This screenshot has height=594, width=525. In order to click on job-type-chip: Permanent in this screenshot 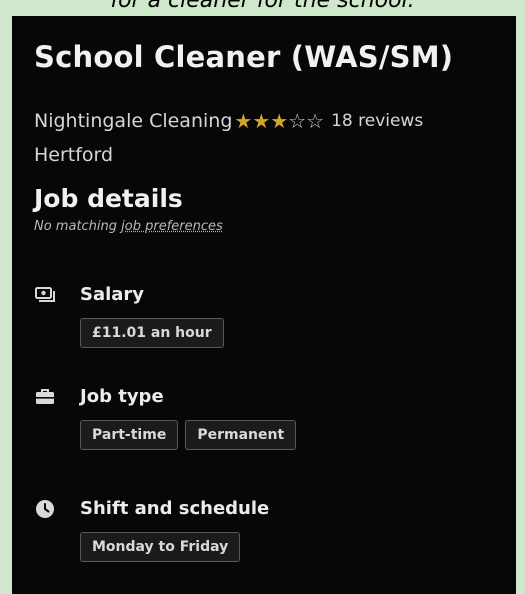, I will do `click(241, 435)`.